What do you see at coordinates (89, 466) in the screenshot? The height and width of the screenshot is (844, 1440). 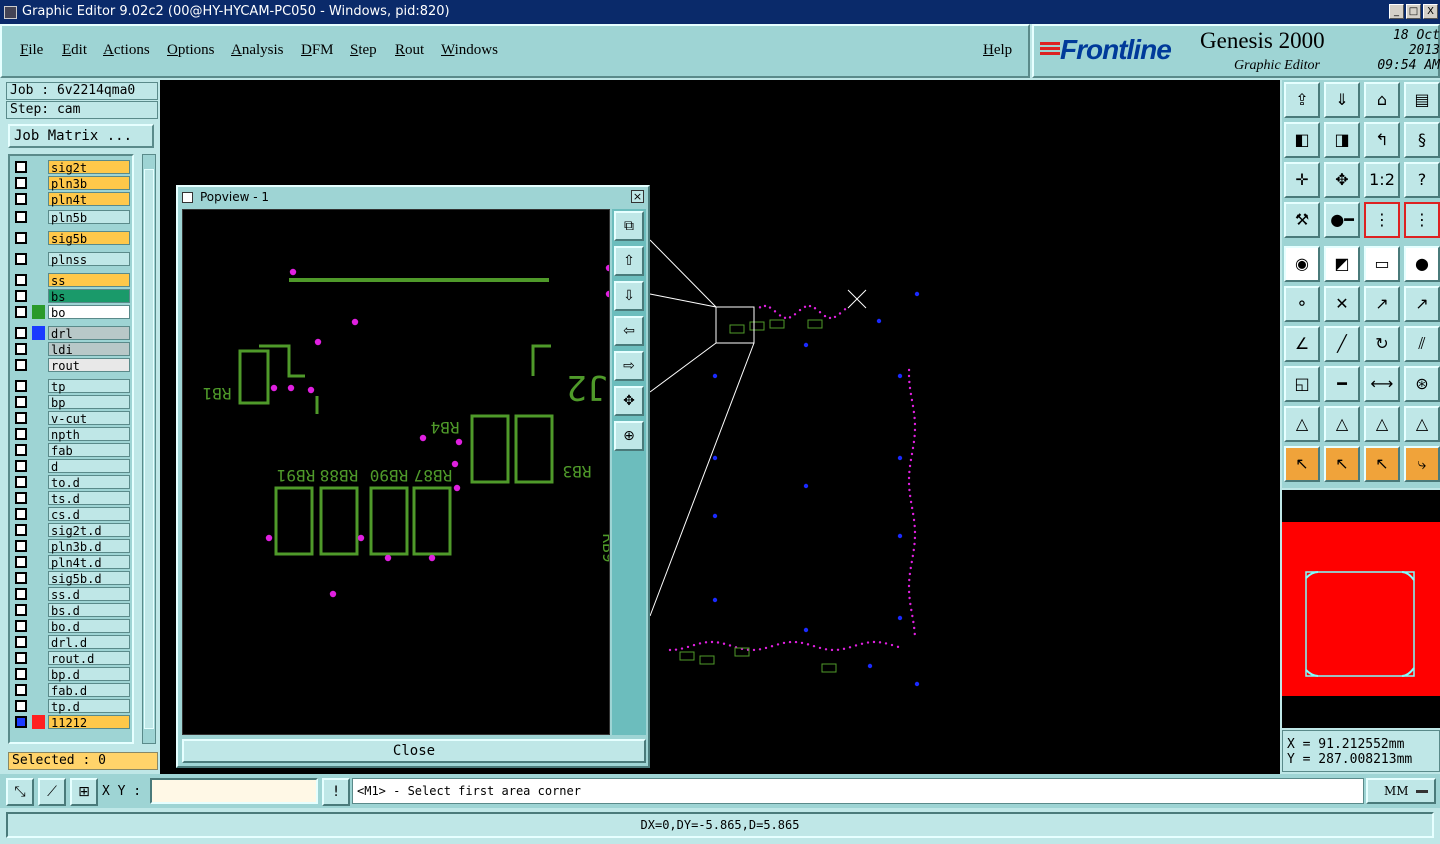 I see `layer-name: d` at bounding box center [89, 466].